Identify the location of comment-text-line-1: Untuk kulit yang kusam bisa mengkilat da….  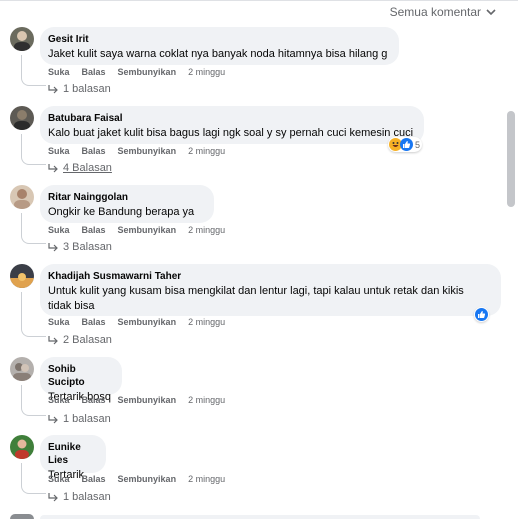
(256, 291).